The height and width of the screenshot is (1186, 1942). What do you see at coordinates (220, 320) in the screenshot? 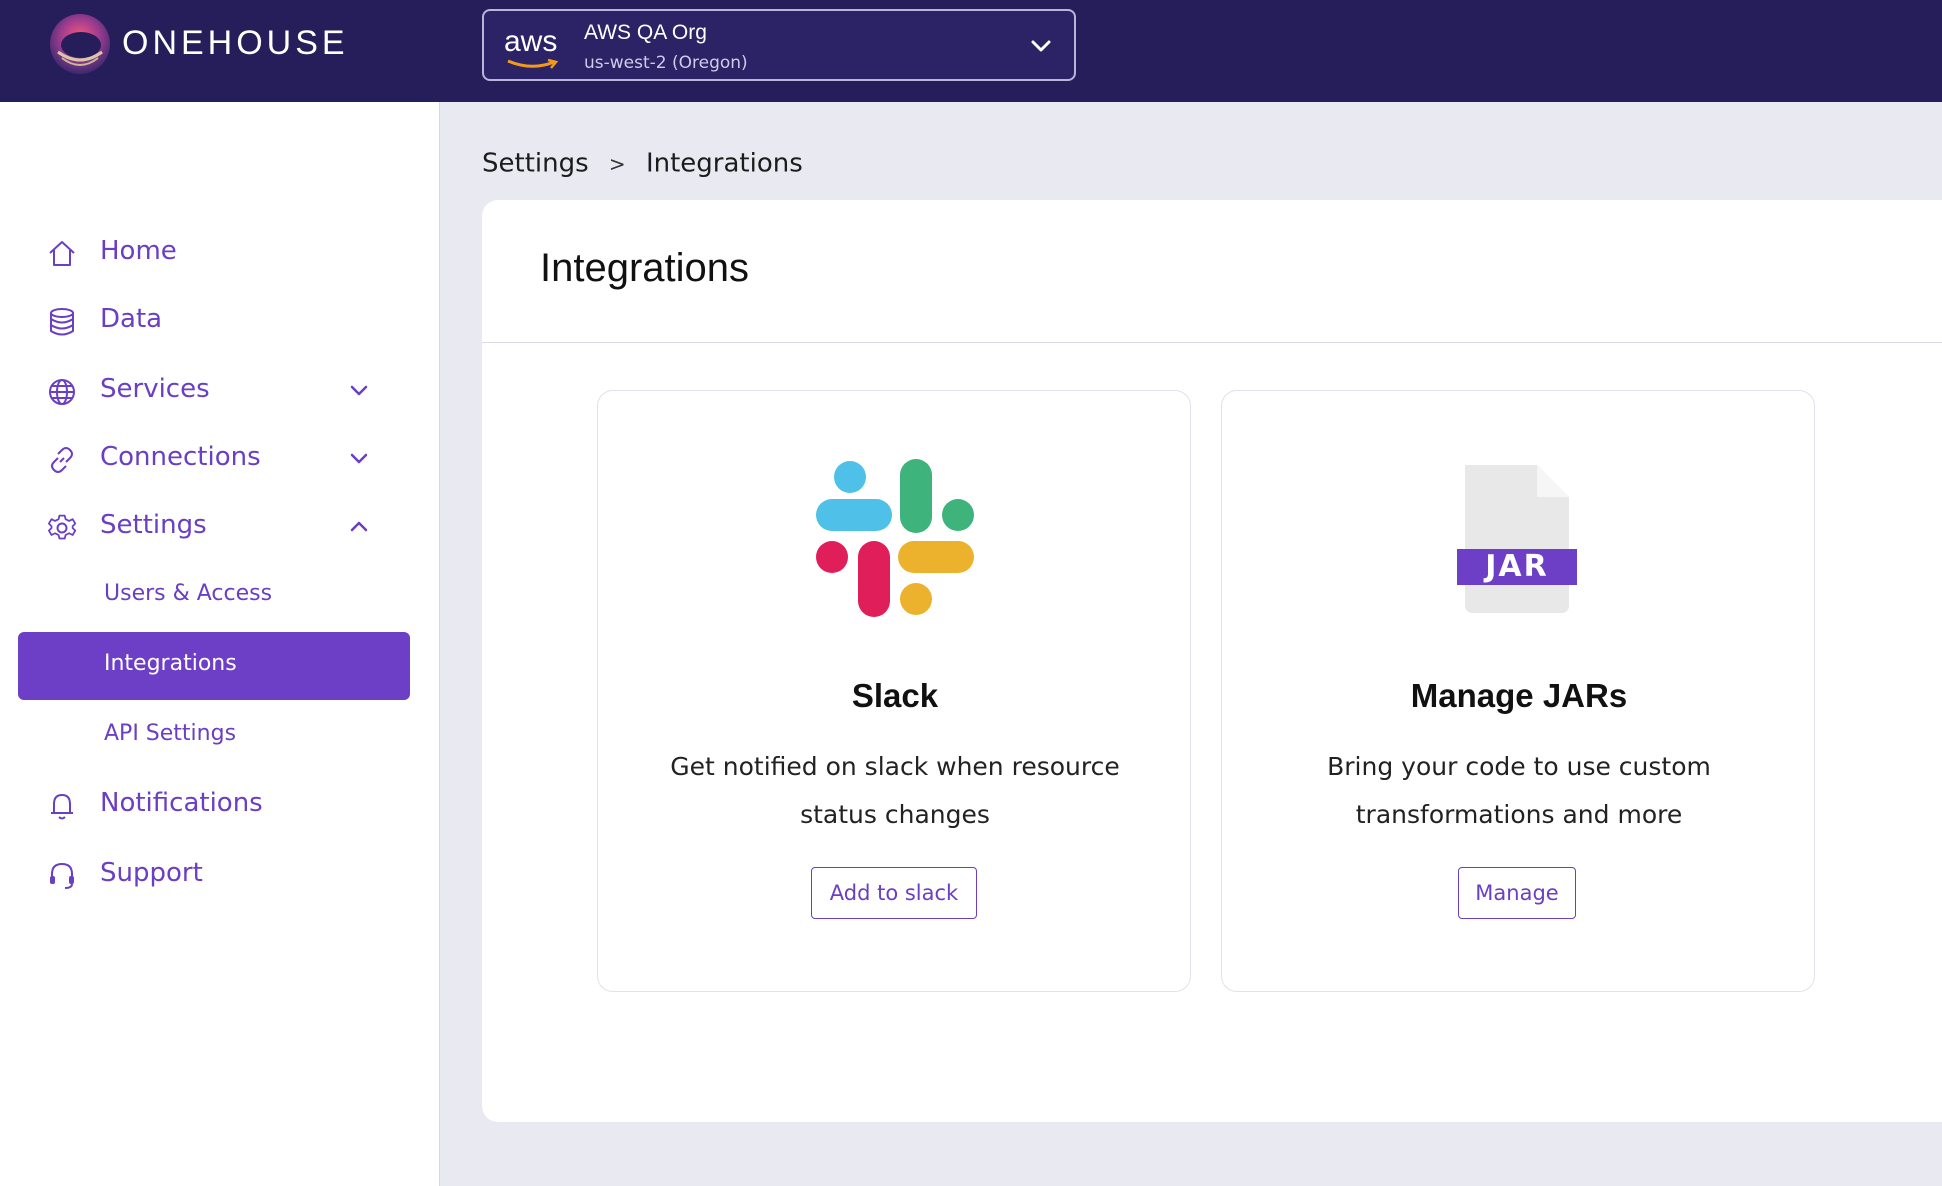
I see `sidebar-item-data: Data` at bounding box center [220, 320].